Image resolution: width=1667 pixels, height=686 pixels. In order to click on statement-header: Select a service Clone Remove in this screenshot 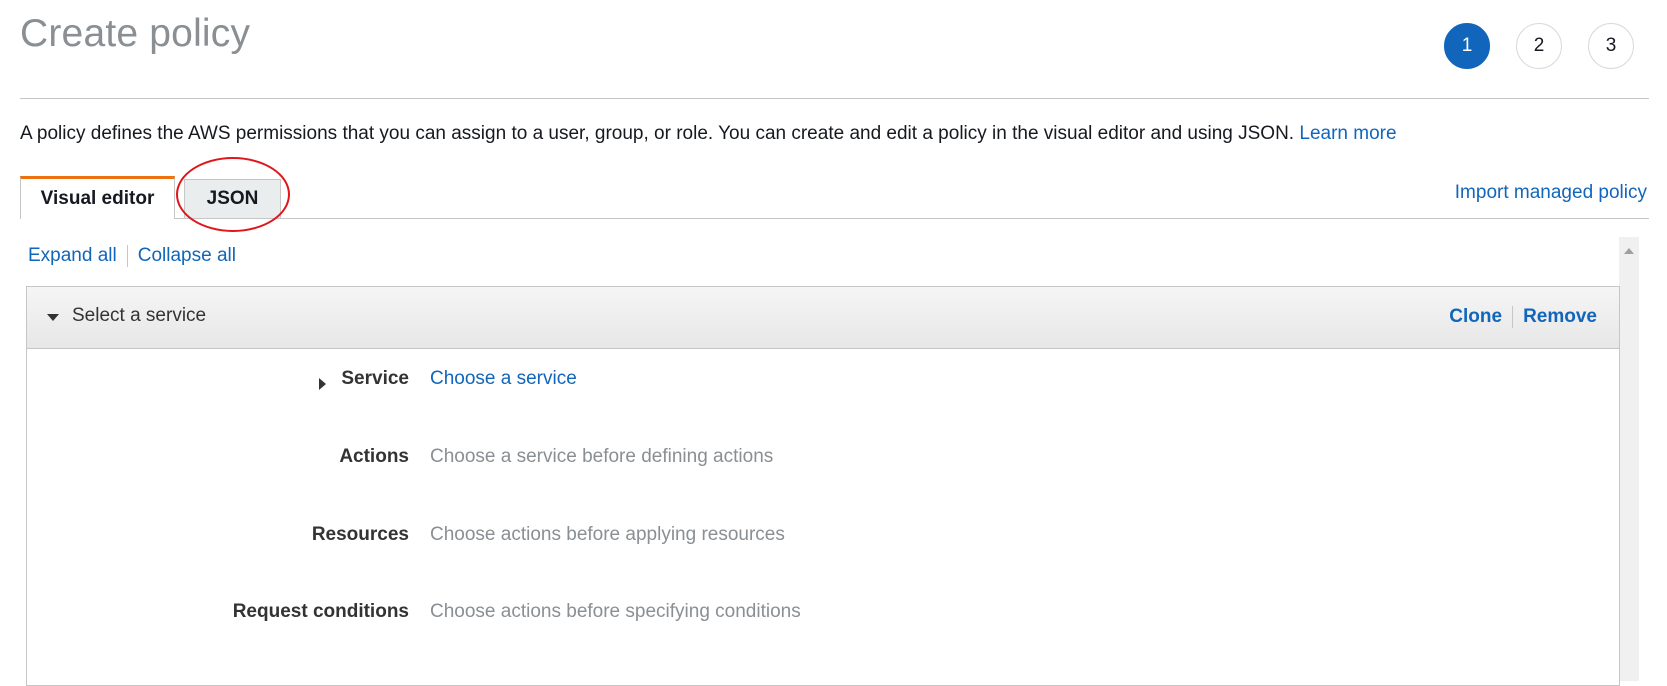, I will do `click(823, 318)`.